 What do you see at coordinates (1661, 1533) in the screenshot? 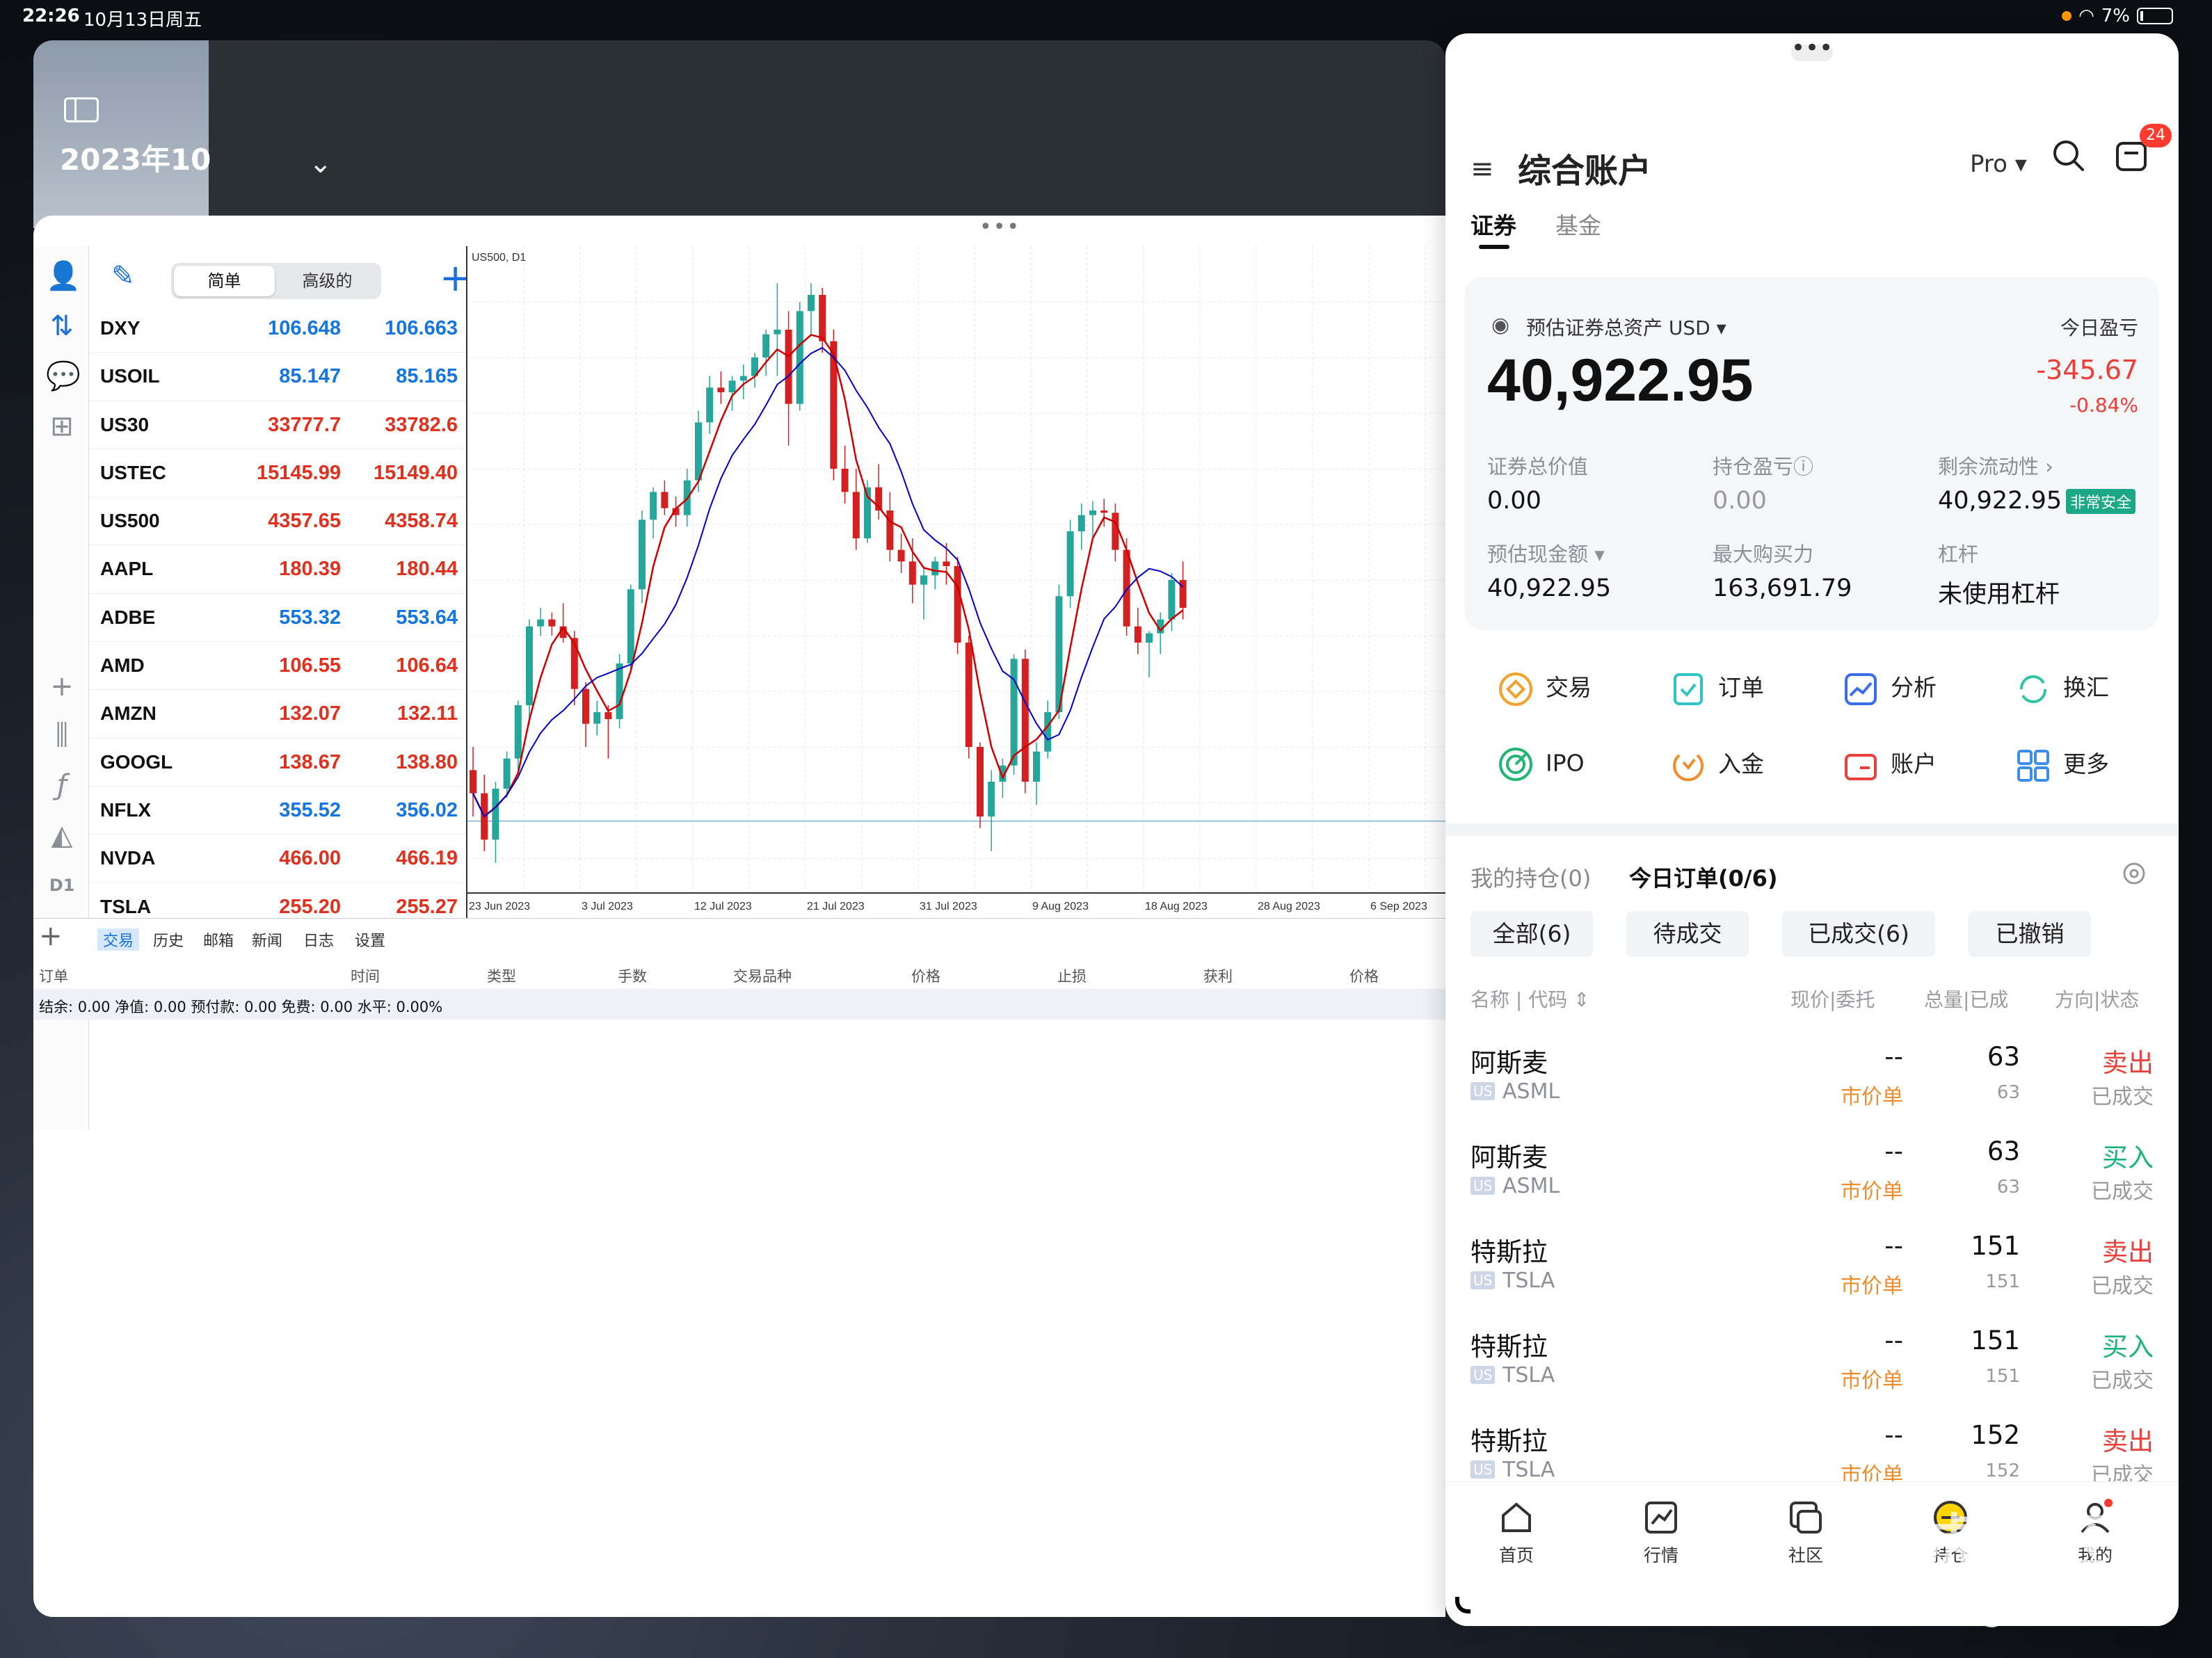
I see `nav-market: 行情` at bounding box center [1661, 1533].